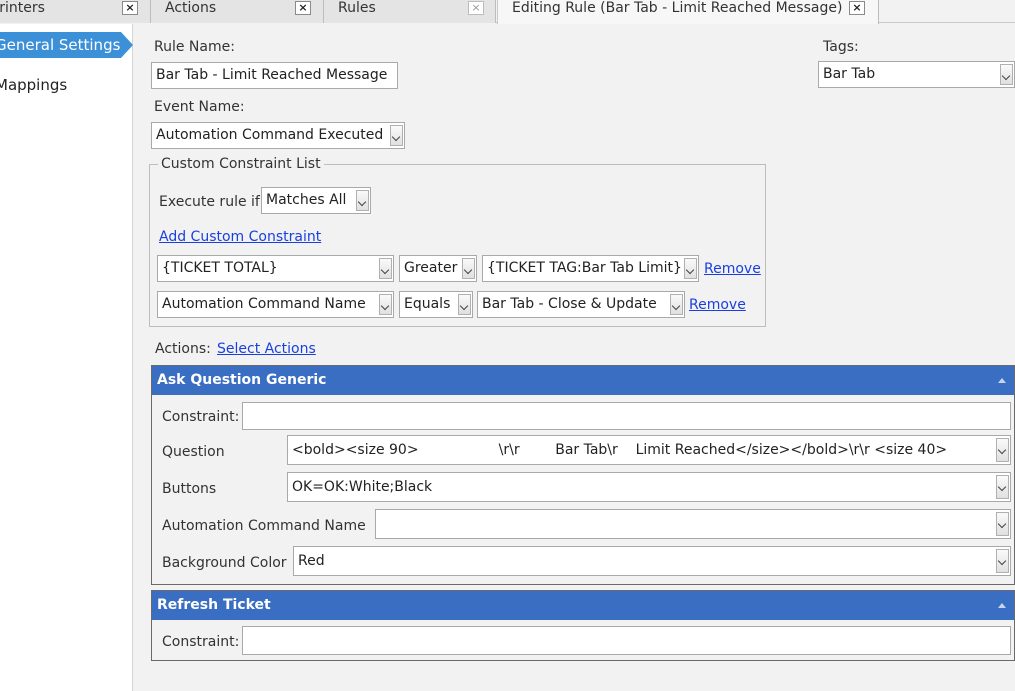 The image size is (1015, 691). I want to click on add-custom-constraint-link: Add Custom Constraint, so click(240, 237).